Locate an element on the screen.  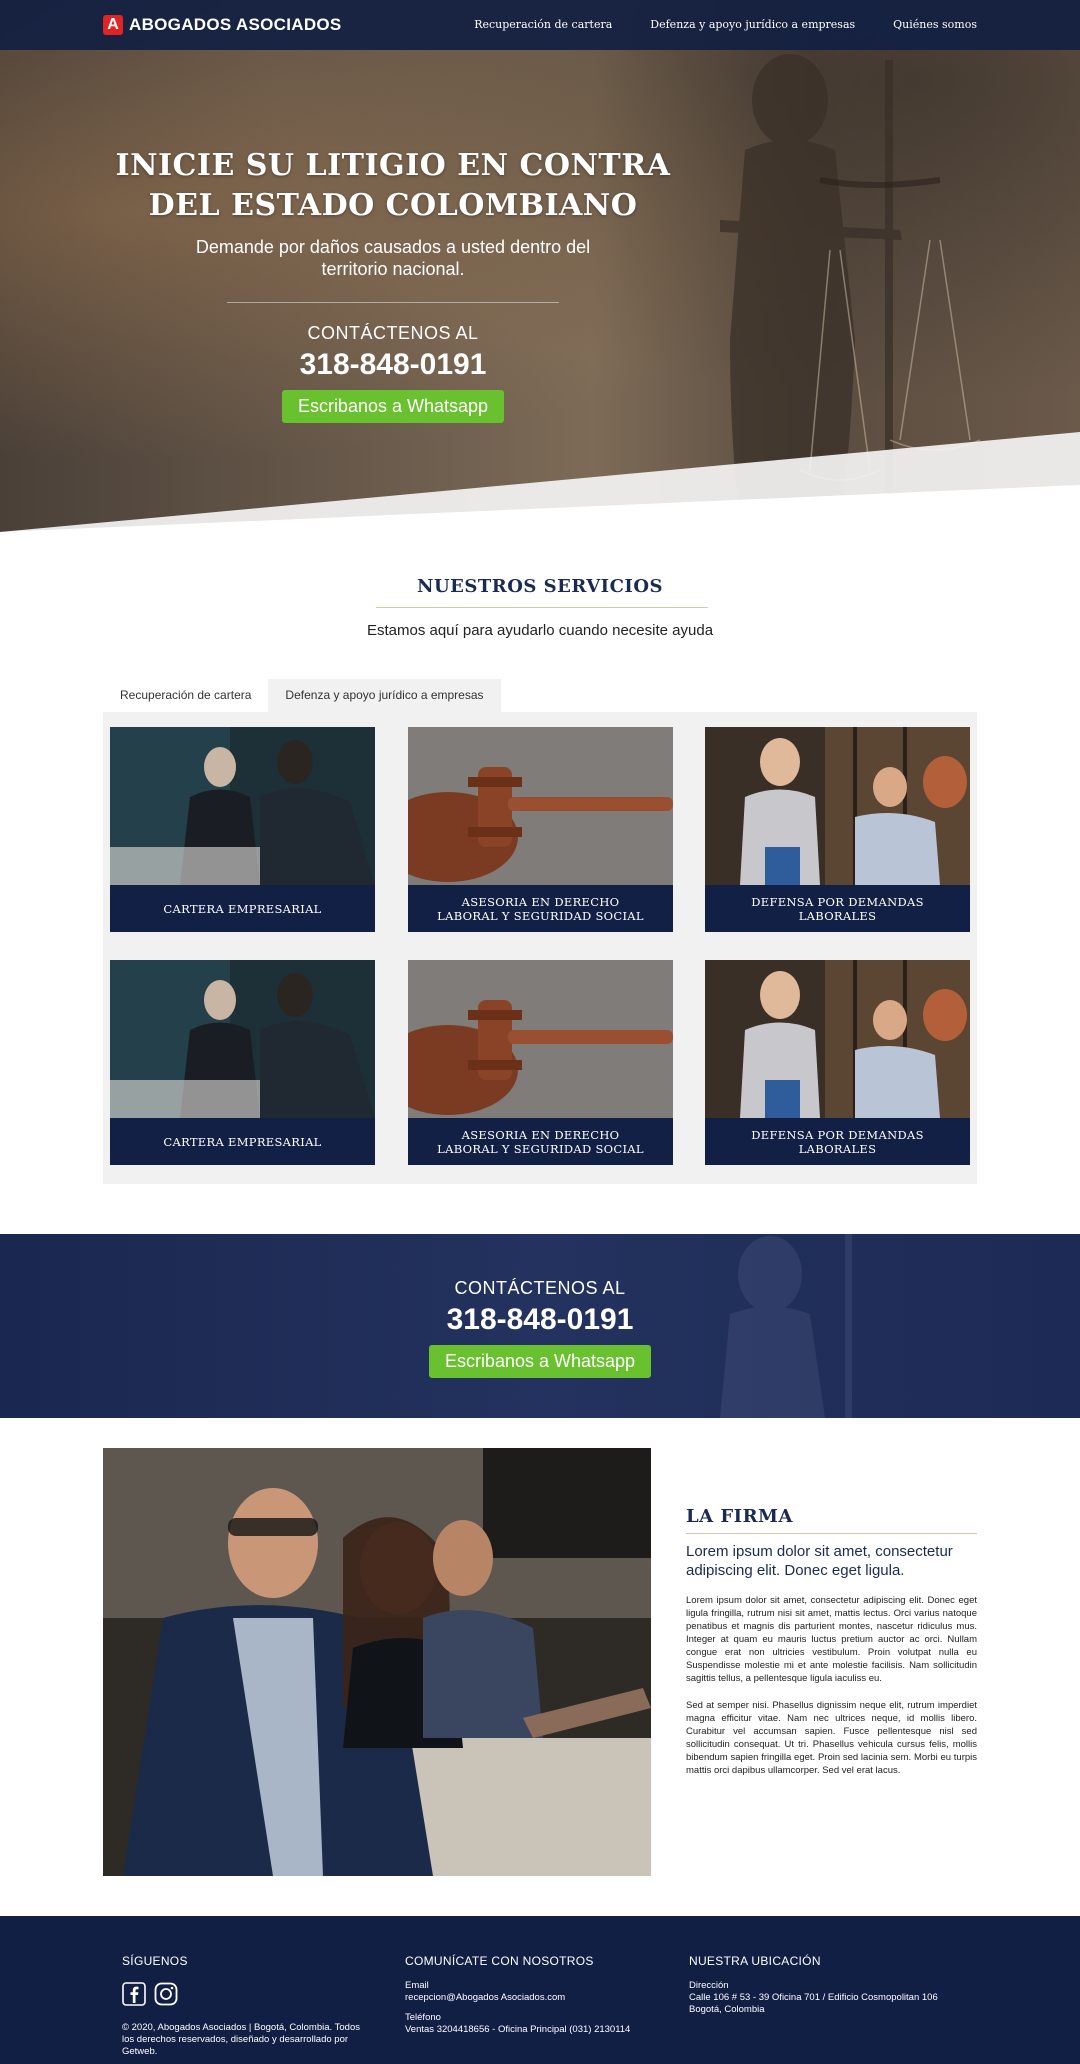
hero-phone-number: 318-848-0191 is located at coordinates (393, 364).